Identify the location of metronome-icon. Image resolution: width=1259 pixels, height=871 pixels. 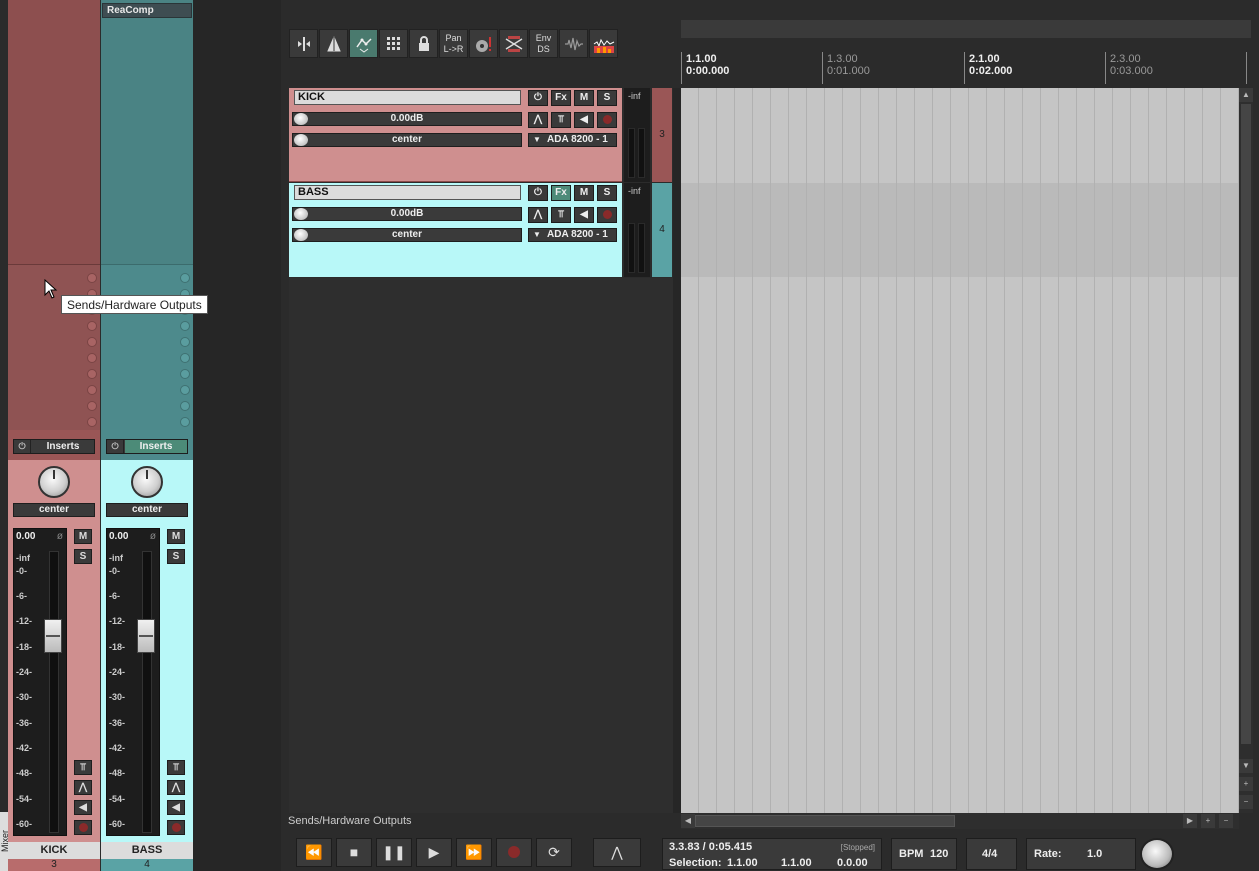
(483, 43).